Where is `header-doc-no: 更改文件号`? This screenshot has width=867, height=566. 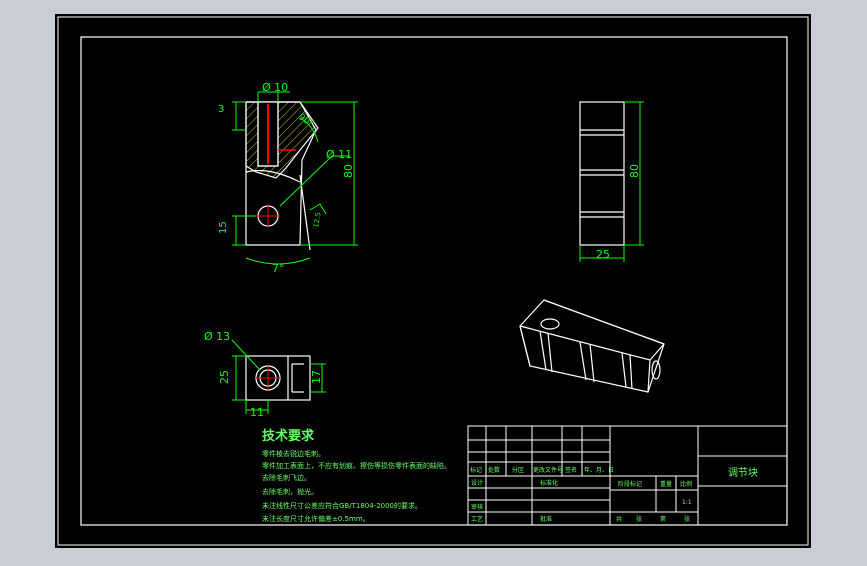 header-doc-no: 更改文件号 is located at coordinates (548, 470).